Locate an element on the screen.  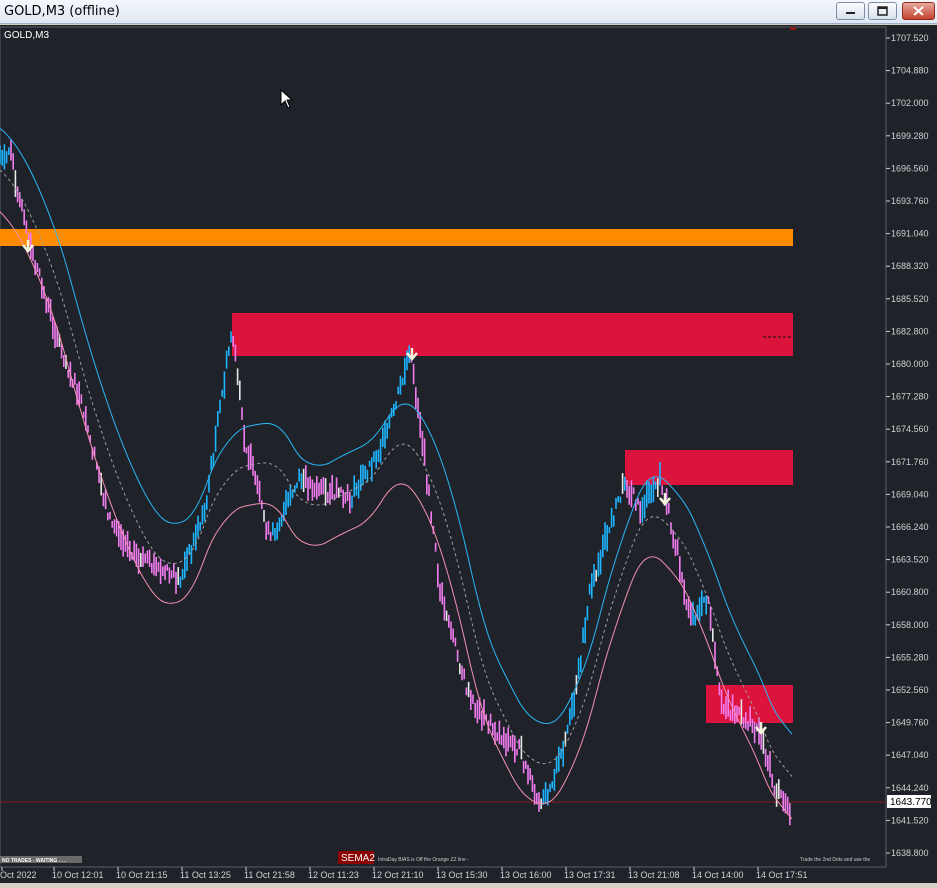
price-tick-label: 1696.560 is located at coordinates (910, 168).